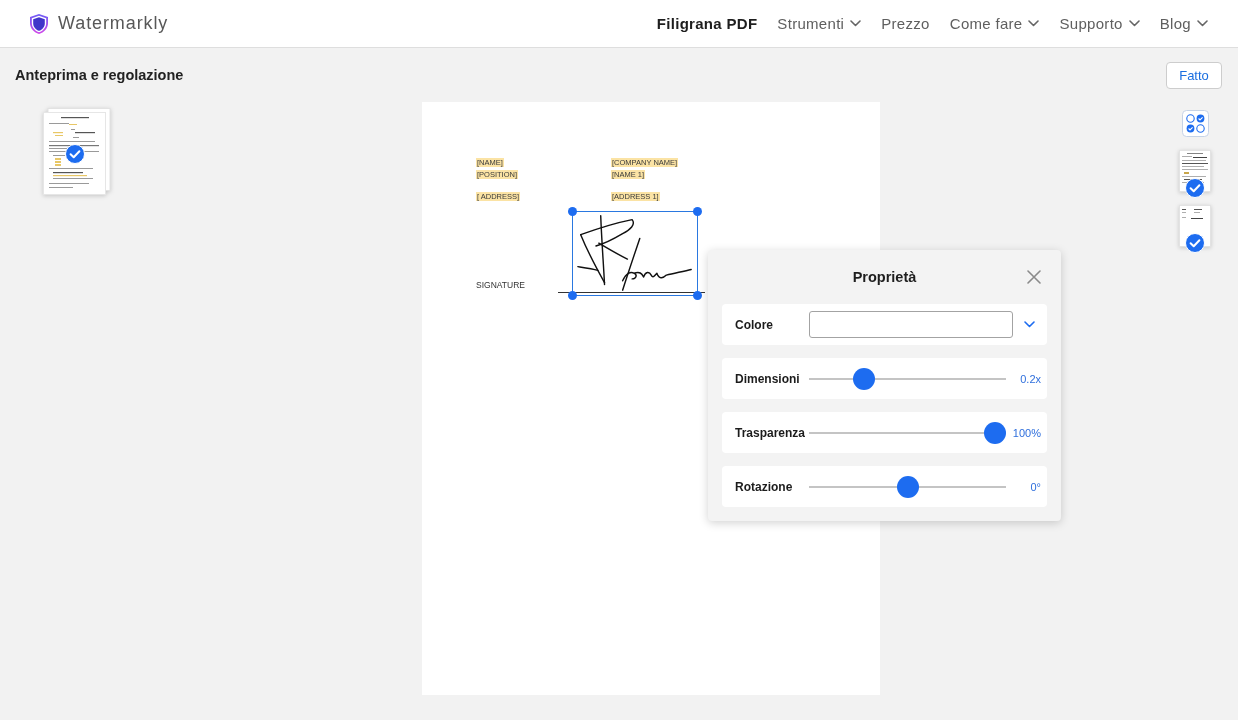 This screenshot has width=1238, height=720. Describe the element at coordinates (1183, 23) in the screenshot. I see `nav-link: Blog` at that location.